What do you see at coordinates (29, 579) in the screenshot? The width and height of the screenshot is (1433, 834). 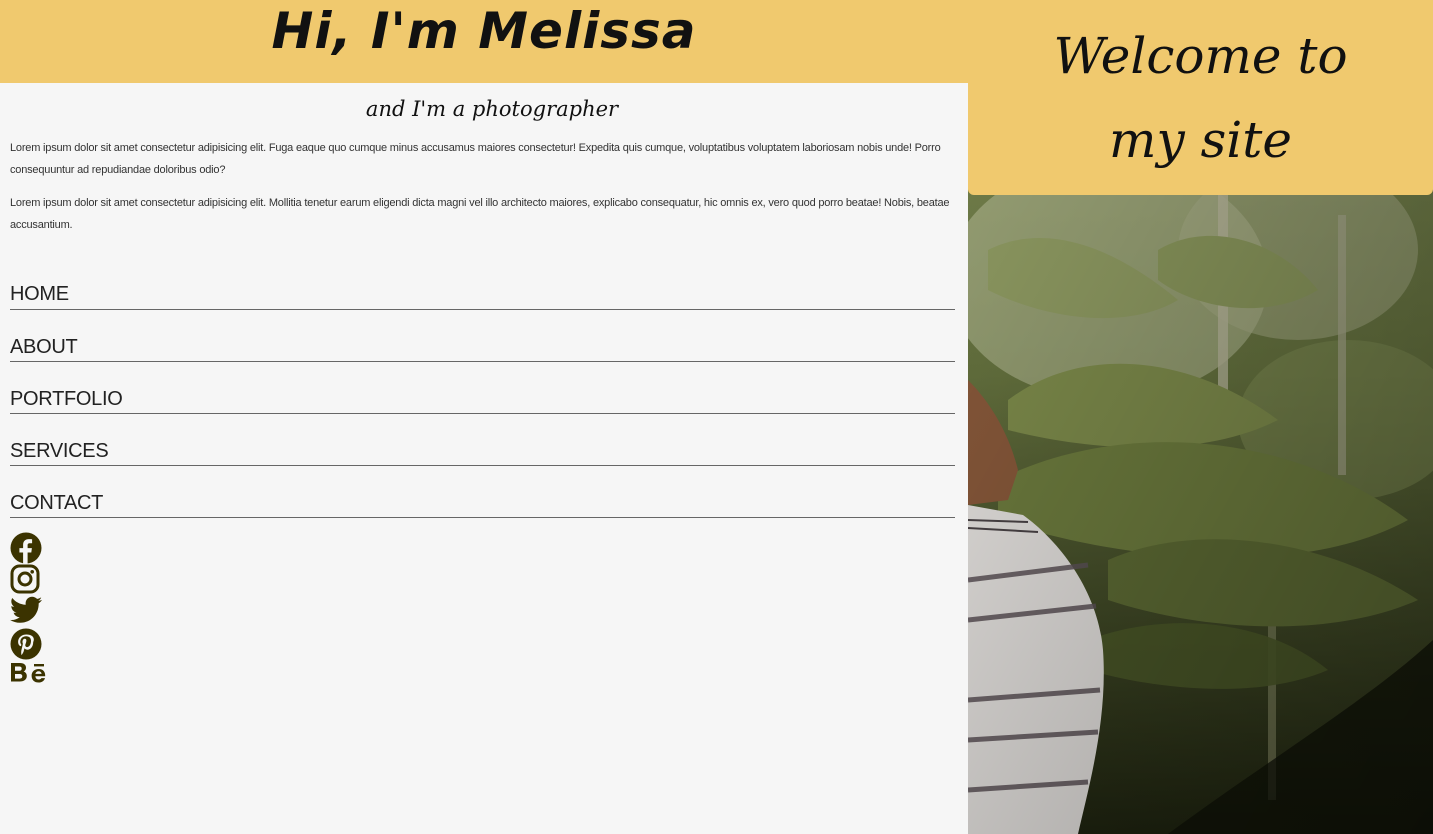 I see `instagram-icon` at bounding box center [29, 579].